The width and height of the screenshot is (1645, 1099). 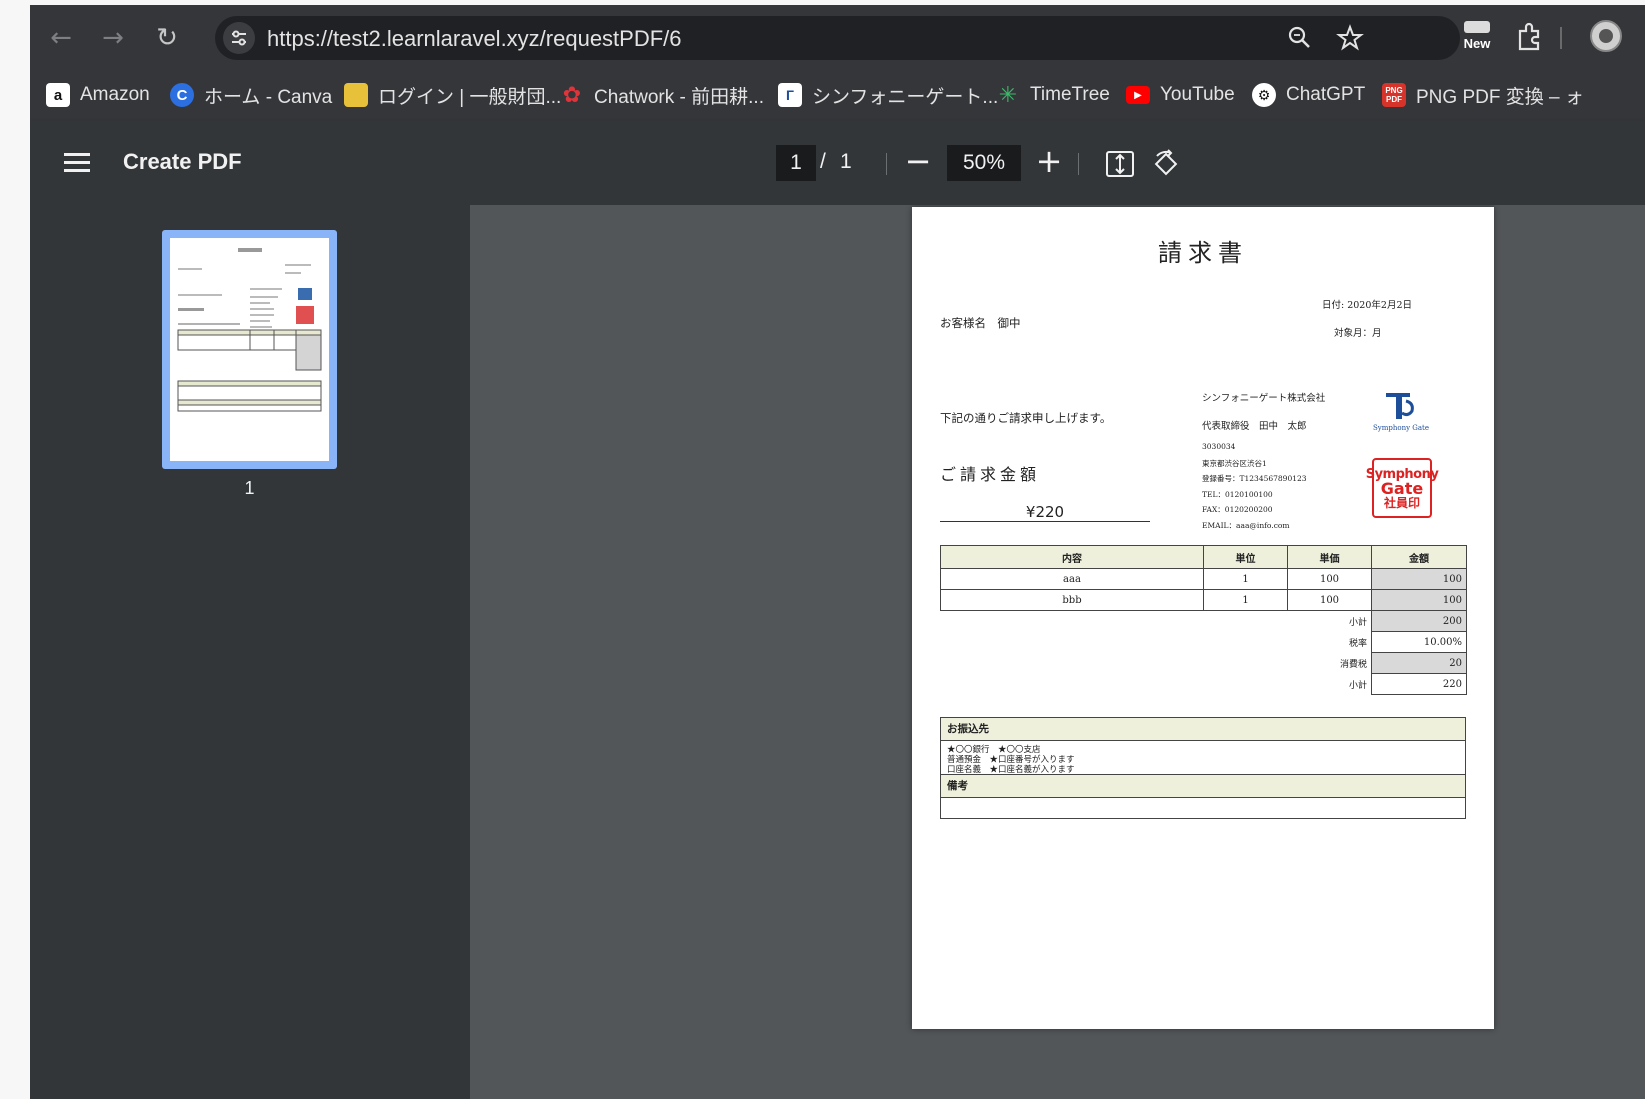 I want to click on target-month: 対象月：月, so click(x=1358, y=333).